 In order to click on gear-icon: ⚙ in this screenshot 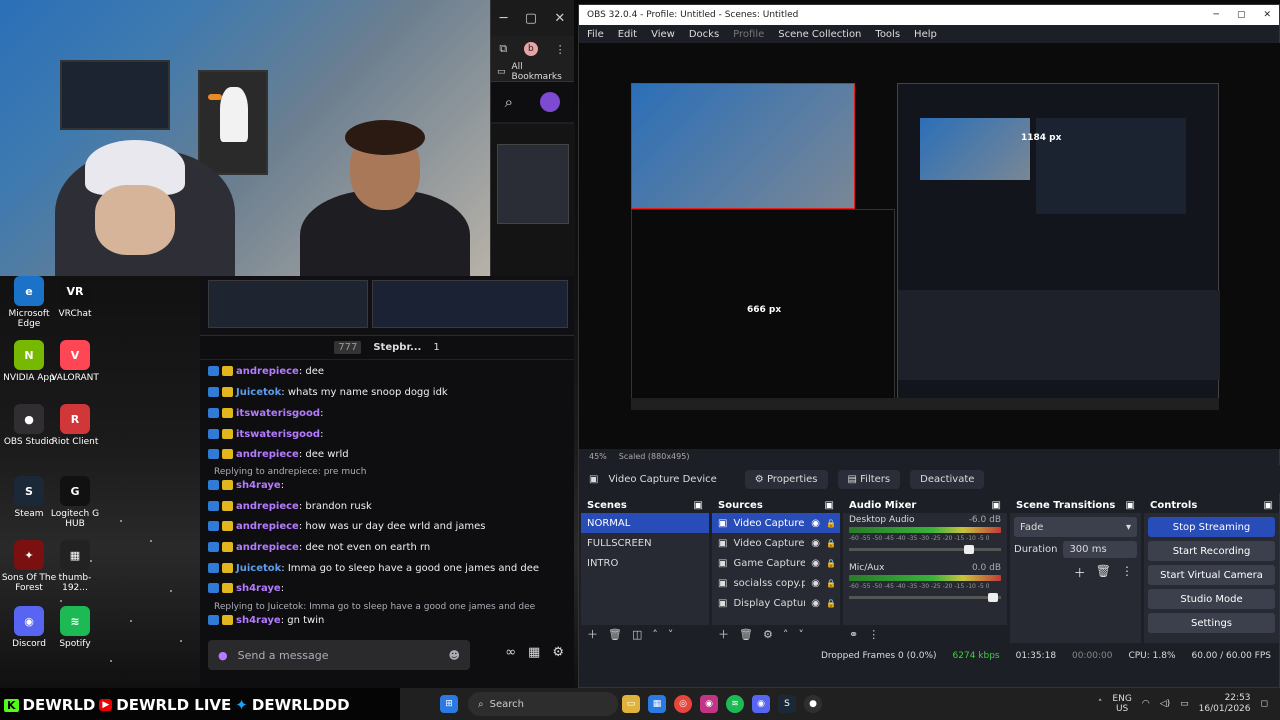, I will do `click(768, 634)`.